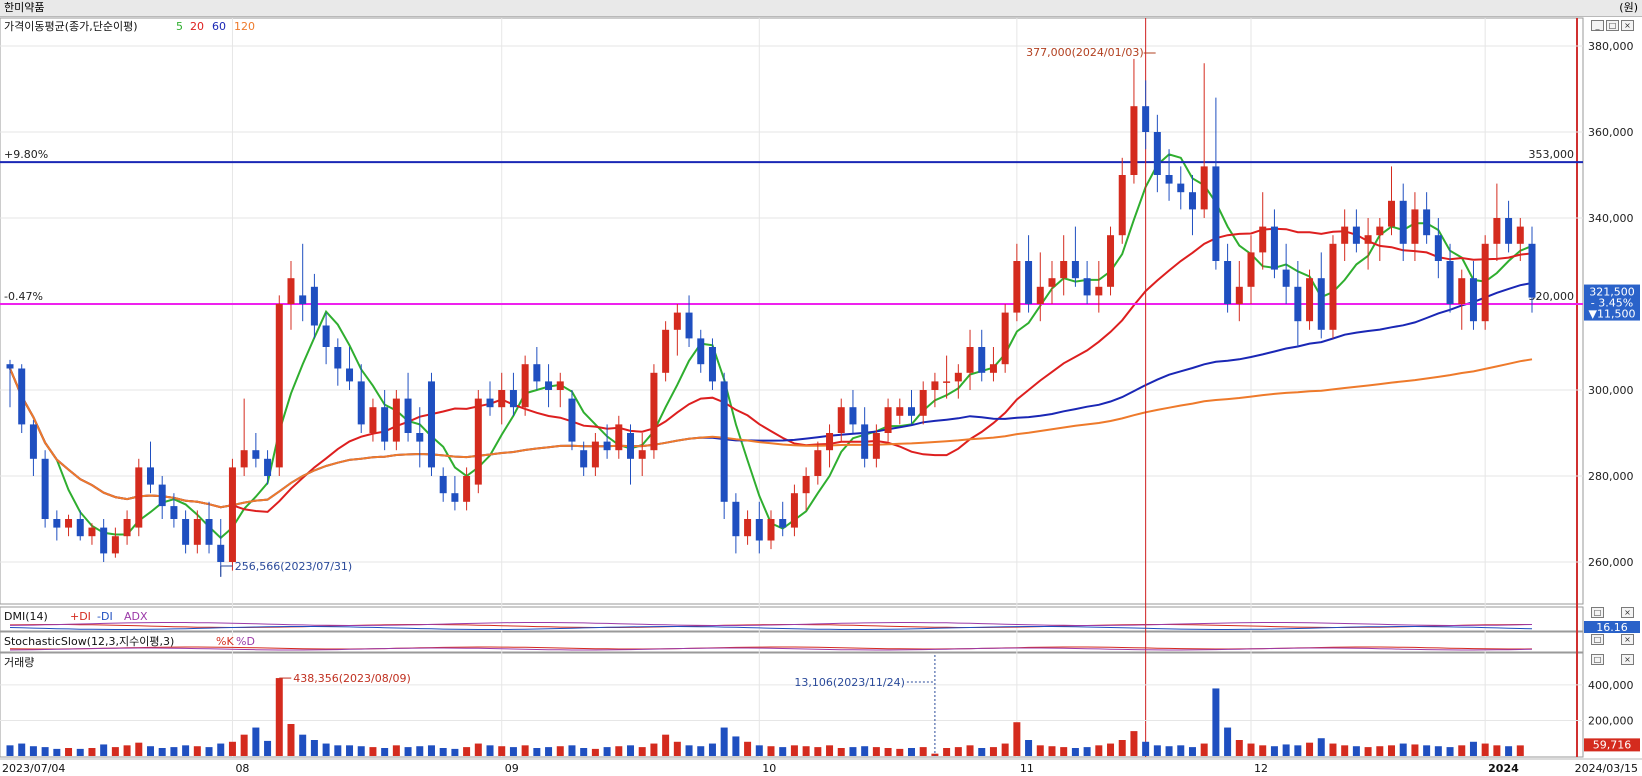  Describe the element at coordinates (1612, 314) in the screenshot. I see `current-change: ▼11,500` at that location.